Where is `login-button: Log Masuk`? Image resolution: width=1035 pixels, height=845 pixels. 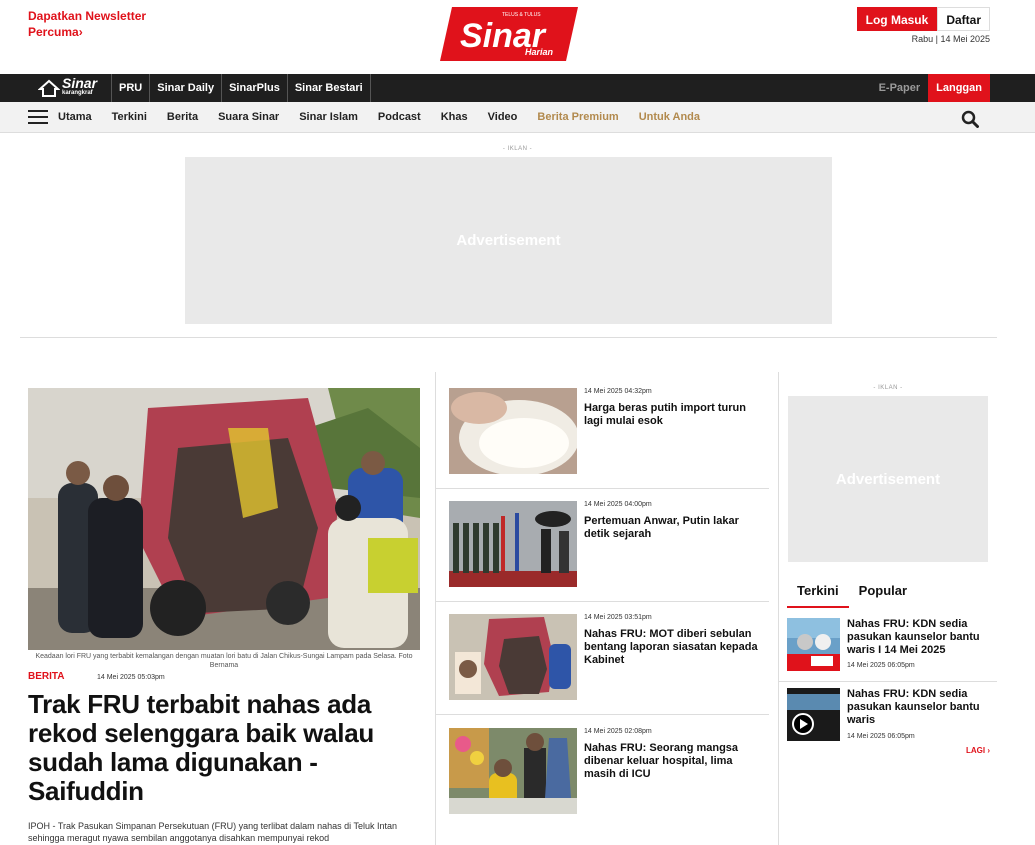 login-button: Log Masuk is located at coordinates (897, 19).